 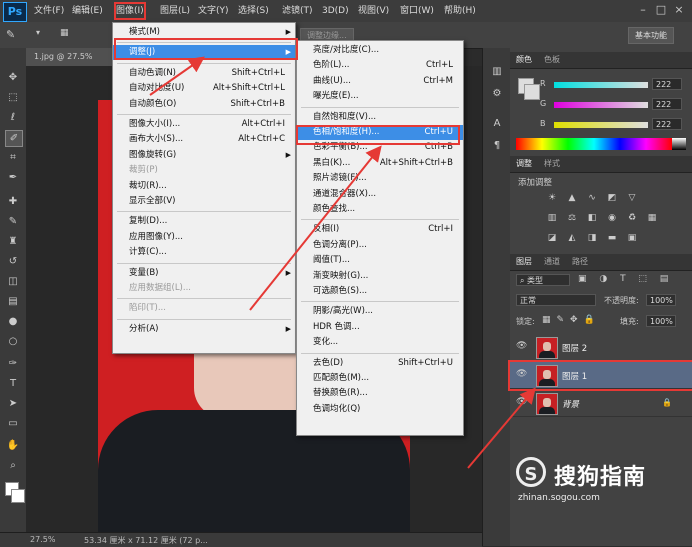 I want to click on bg-swatch, so click(x=532, y=92).